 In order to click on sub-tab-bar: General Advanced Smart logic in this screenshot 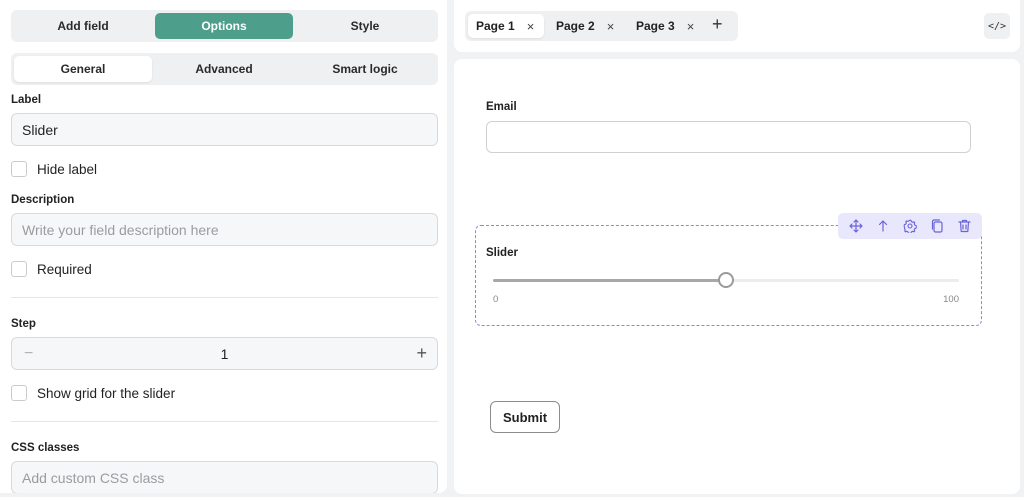, I will do `click(224, 69)`.